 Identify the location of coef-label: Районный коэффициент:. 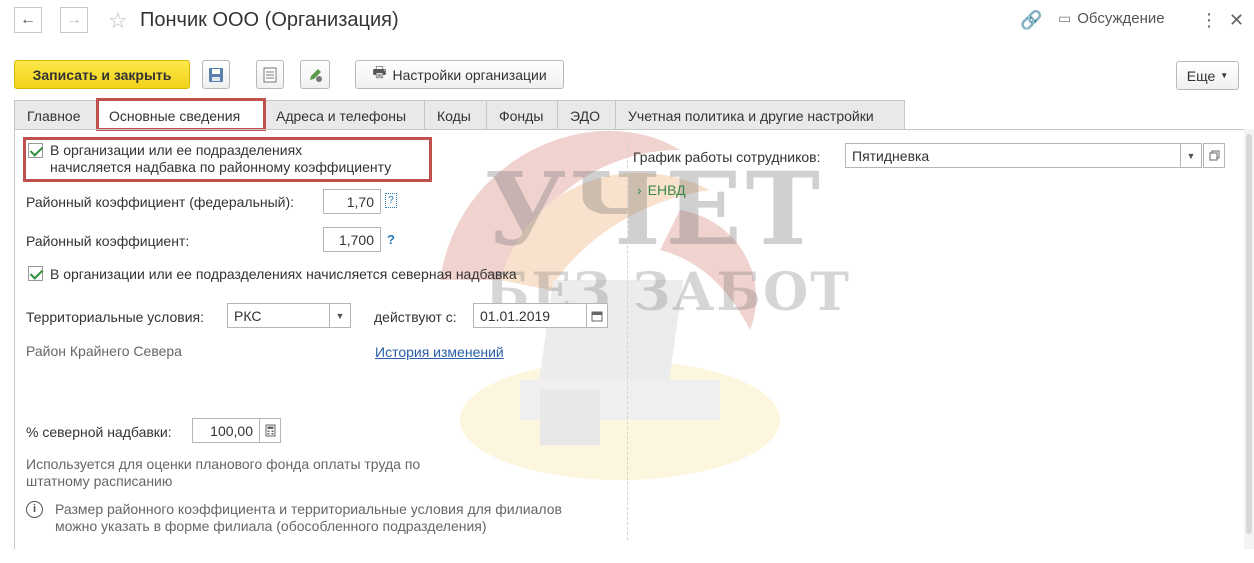
(108, 241).